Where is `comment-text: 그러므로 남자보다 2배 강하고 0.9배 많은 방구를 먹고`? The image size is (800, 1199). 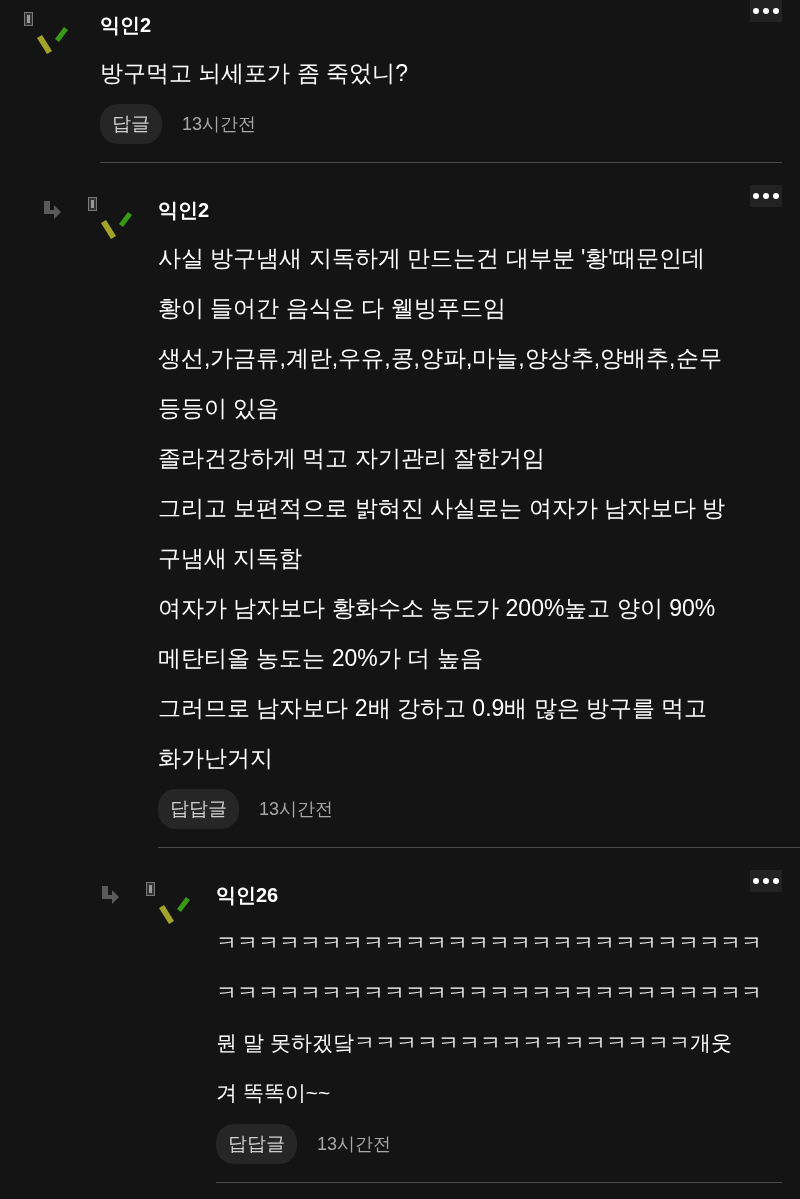
comment-text: 그러므로 남자보다 2배 강하고 0.9배 많은 방구를 먹고 is located at coordinates (433, 708).